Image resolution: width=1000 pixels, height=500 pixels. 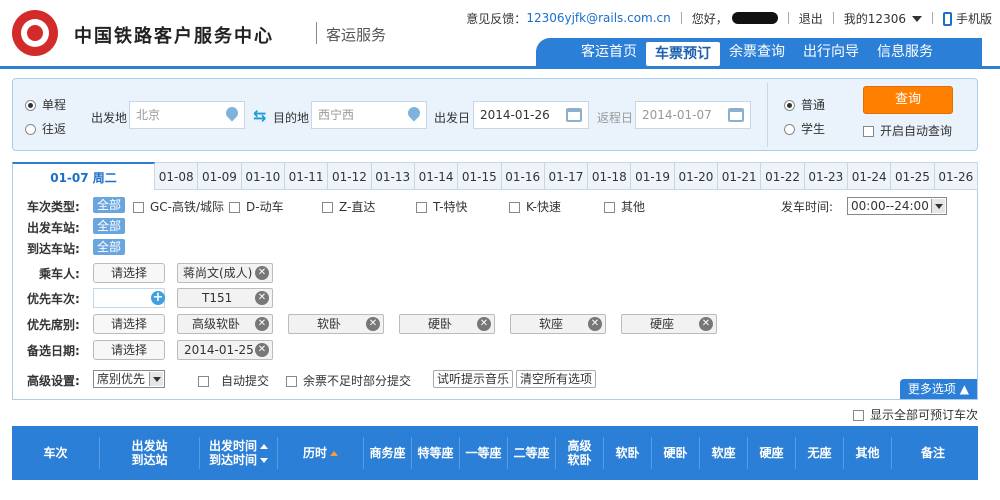 I want to click on depart-station-all-button: 全部, so click(x=109, y=226).